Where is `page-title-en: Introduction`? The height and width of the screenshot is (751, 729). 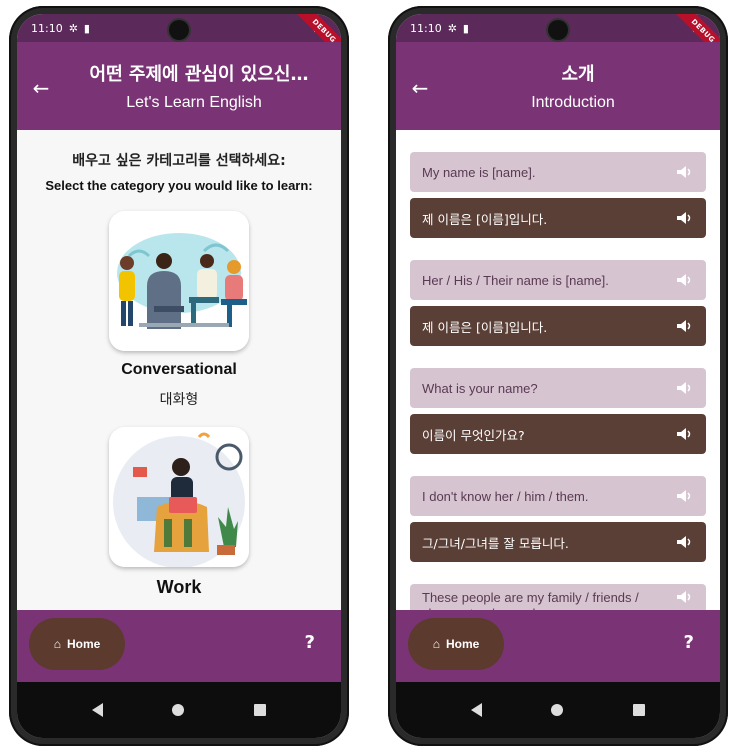
page-title-en: Introduction is located at coordinates (573, 102).